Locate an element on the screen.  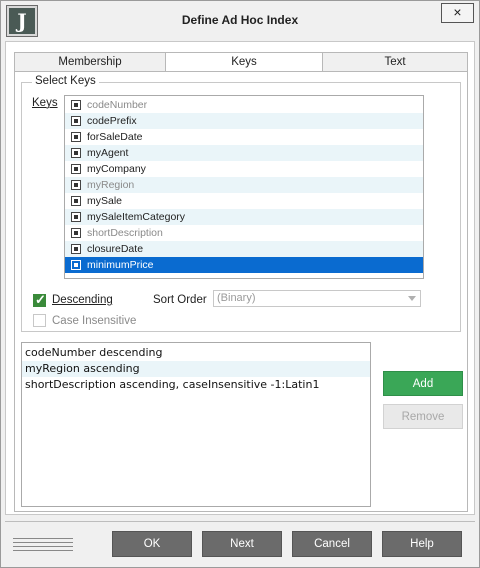
close-button: × is located at coordinates (457, 13).